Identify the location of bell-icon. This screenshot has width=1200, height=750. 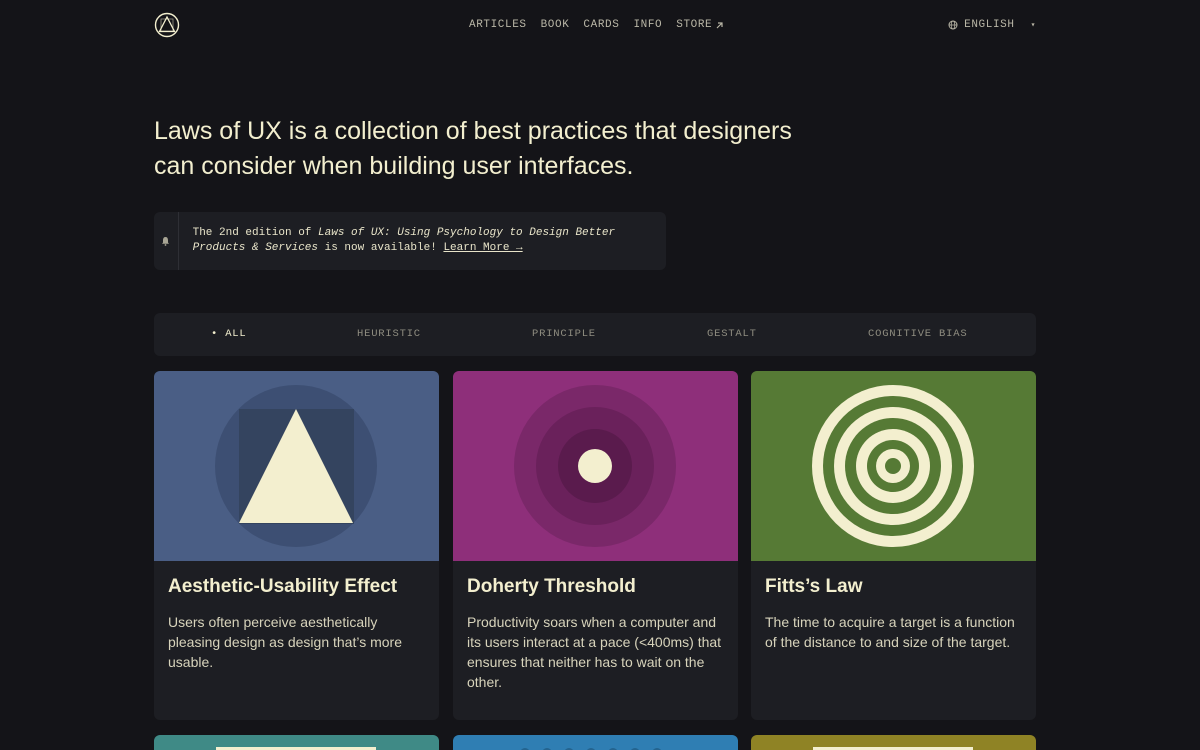
(166, 241).